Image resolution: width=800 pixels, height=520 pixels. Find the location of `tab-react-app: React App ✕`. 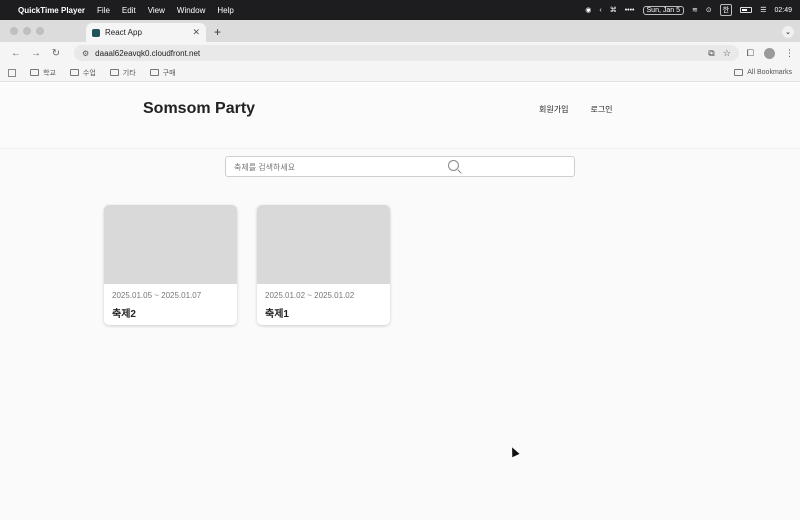

tab-react-app: React App ✕ is located at coordinates (146, 32).